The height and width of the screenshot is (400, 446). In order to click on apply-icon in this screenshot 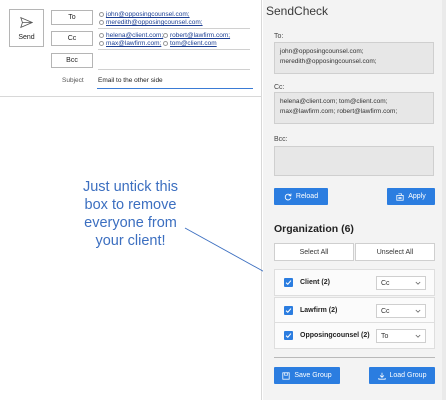, I will do `click(400, 196)`.